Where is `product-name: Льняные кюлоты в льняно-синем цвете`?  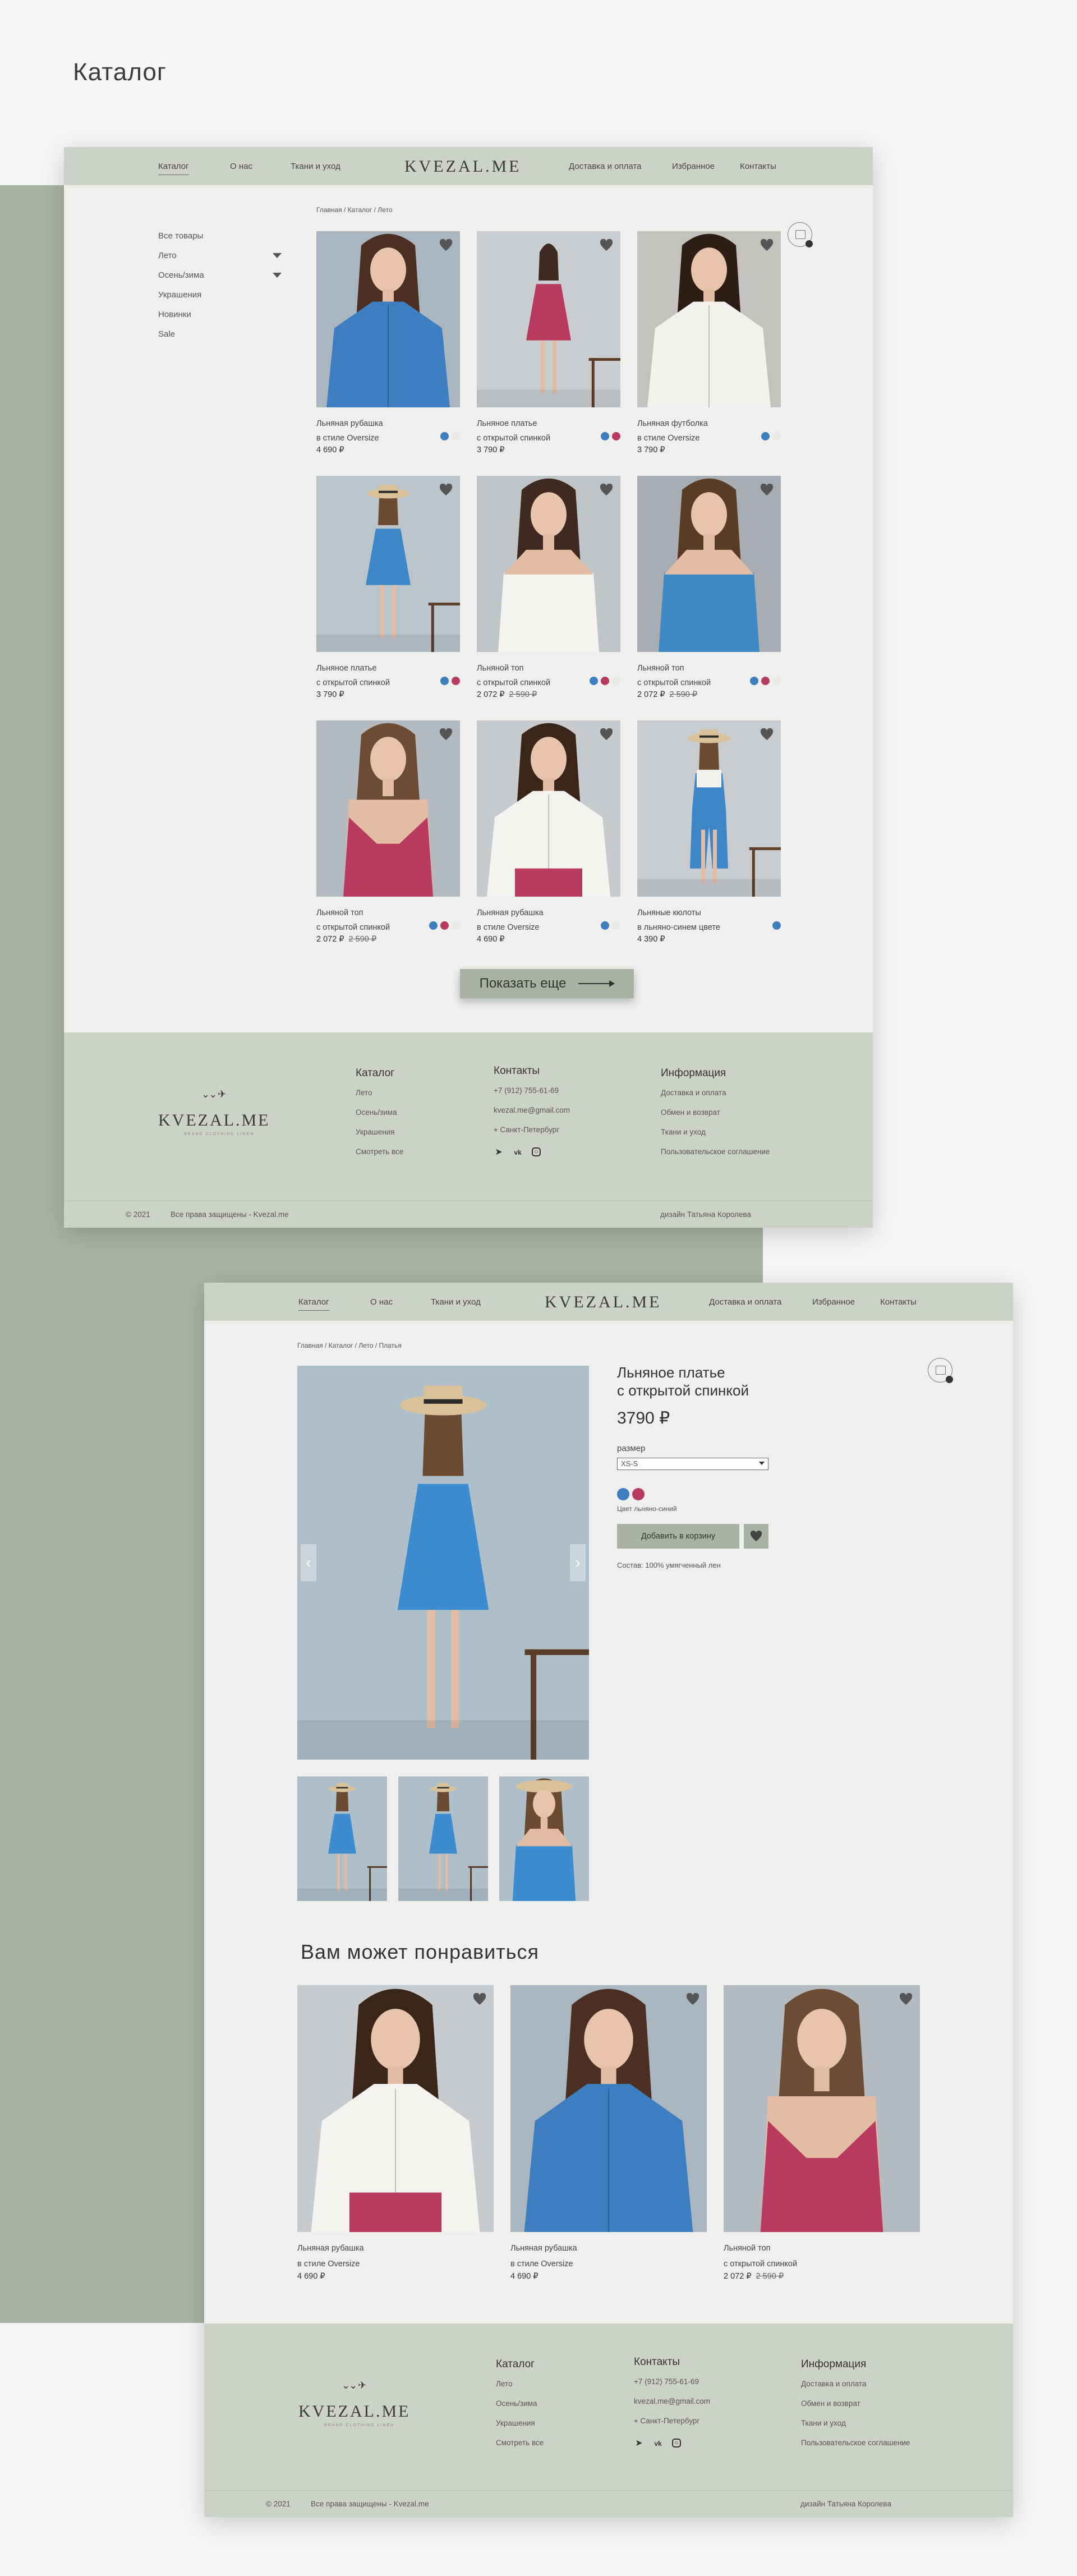
product-name: Льняные кюлоты в льняно-синем цвете is located at coordinates (690, 920).